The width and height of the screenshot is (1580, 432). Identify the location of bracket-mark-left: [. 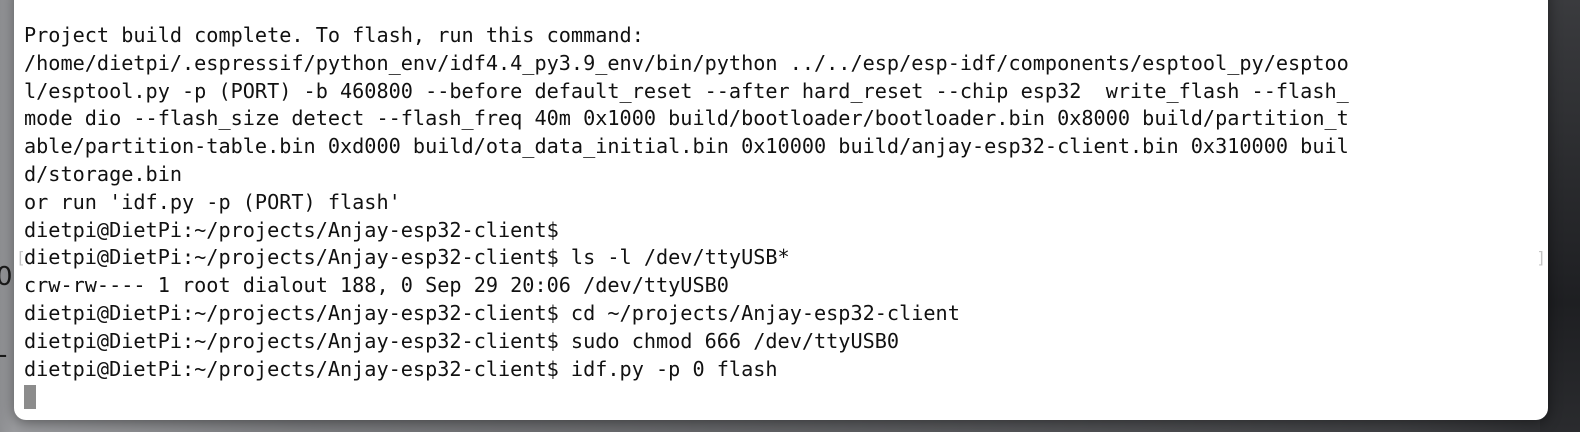
(21, 257).